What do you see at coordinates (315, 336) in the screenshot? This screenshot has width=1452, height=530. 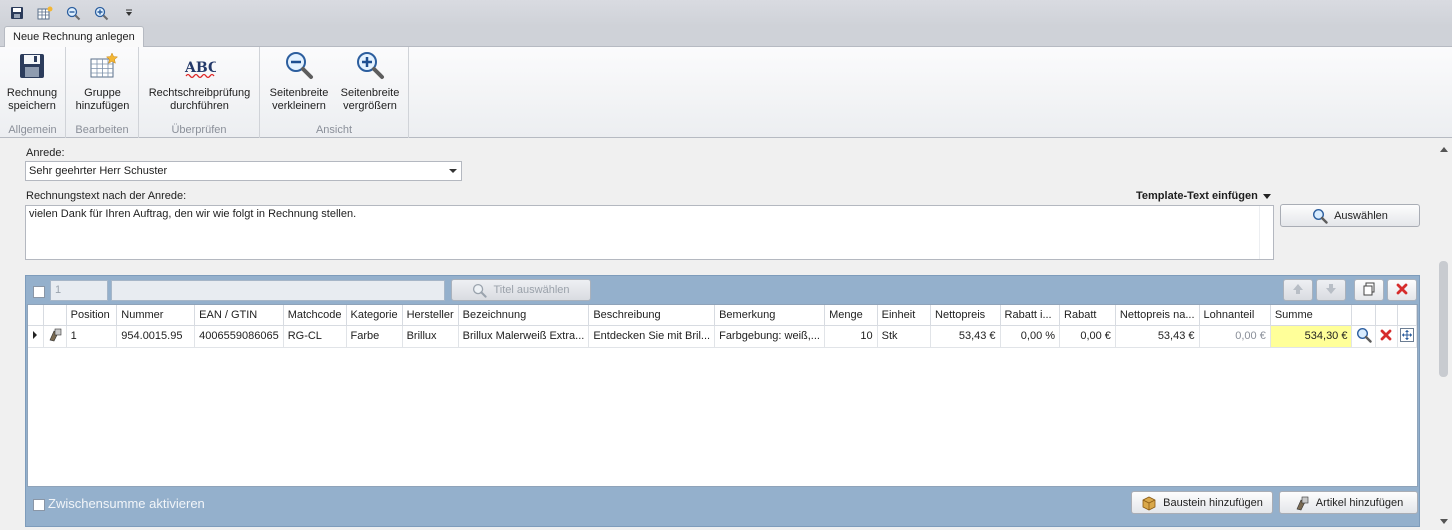 I see `cell-matchcode: RG-CL` at bounding box center [315, 336].